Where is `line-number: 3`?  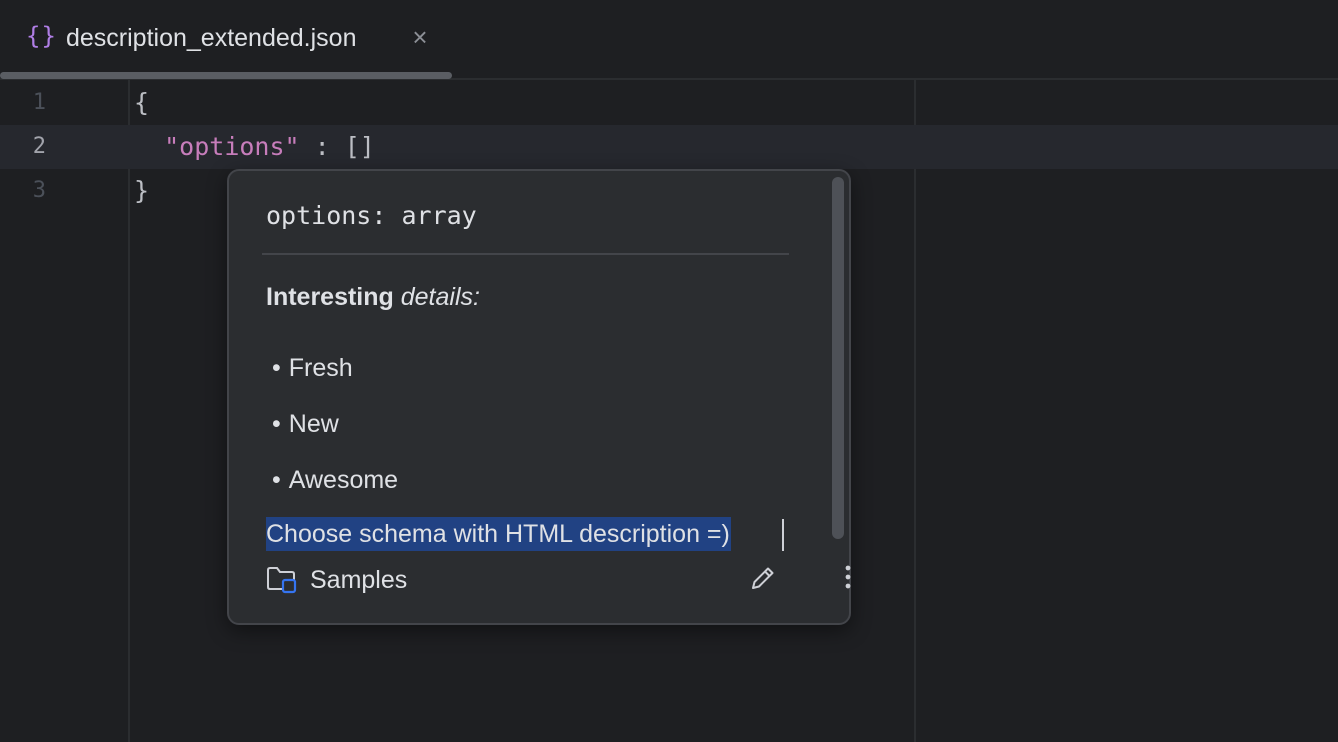 line-number: 3 is located at coordinates (39, 190).